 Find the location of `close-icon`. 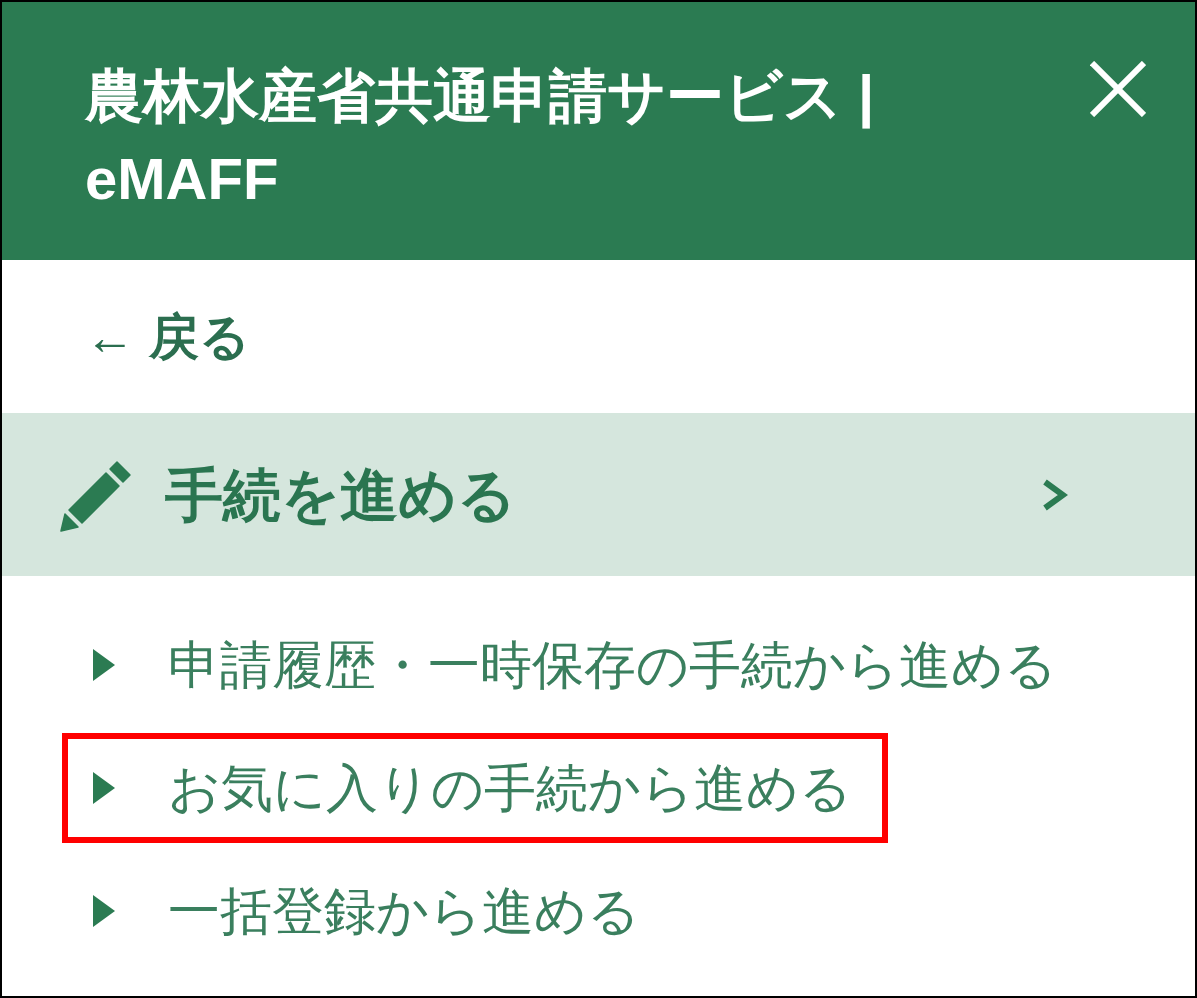

close-icon is located at coordinates (1118, 89).